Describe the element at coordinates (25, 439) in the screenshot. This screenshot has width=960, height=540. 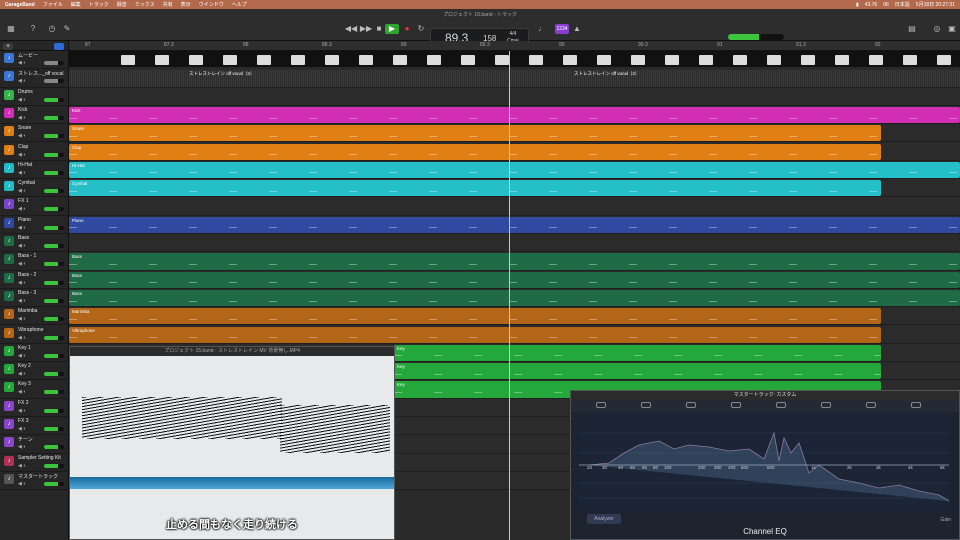
I see `track-name: チーン` at that location.